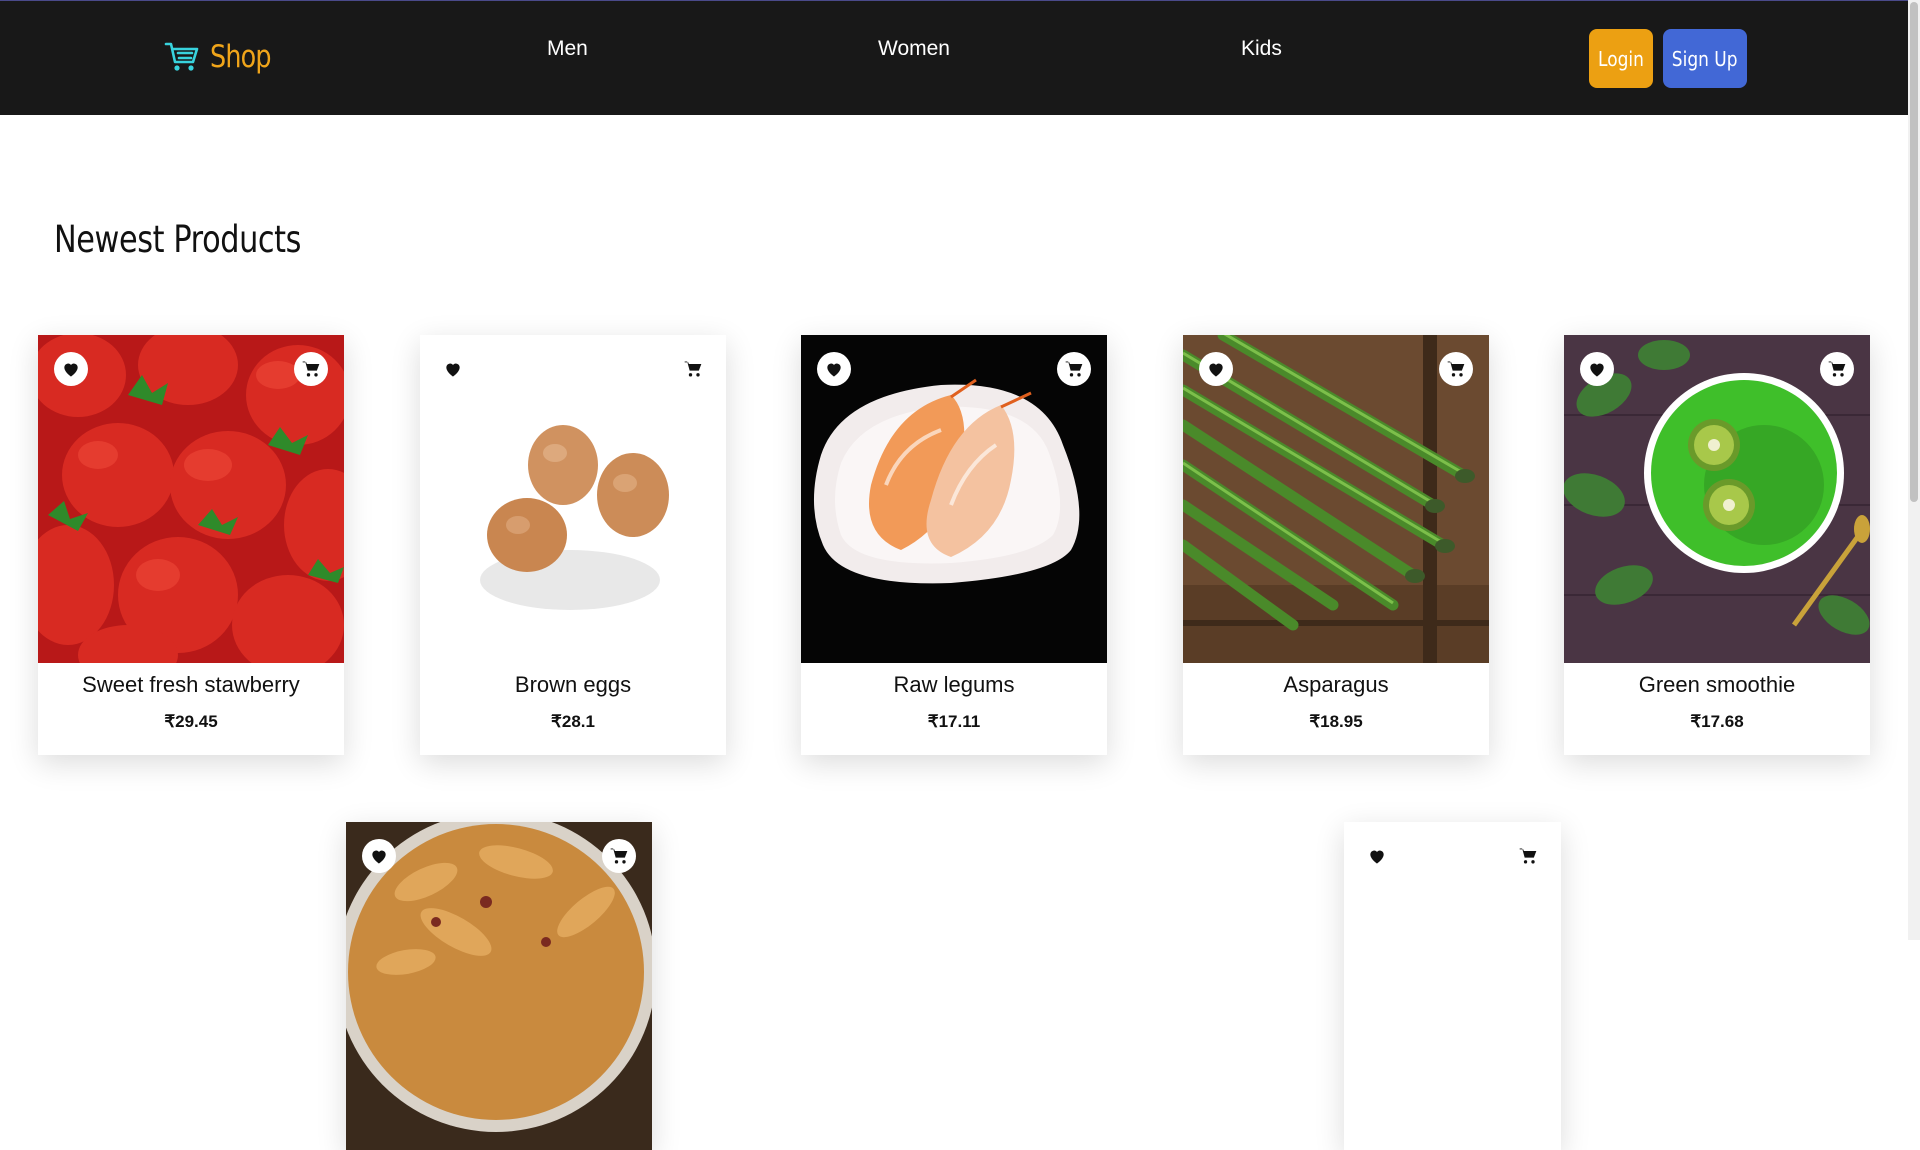  I want to click on product-card: Green smoothie ₹17.68, so click(1717, 545).